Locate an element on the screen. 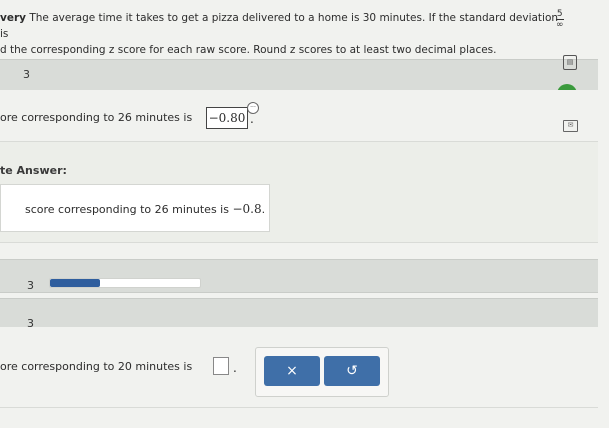 The image size is (609, 428). part1-answer-field: −0.80 is located at coordinates (227, 118).